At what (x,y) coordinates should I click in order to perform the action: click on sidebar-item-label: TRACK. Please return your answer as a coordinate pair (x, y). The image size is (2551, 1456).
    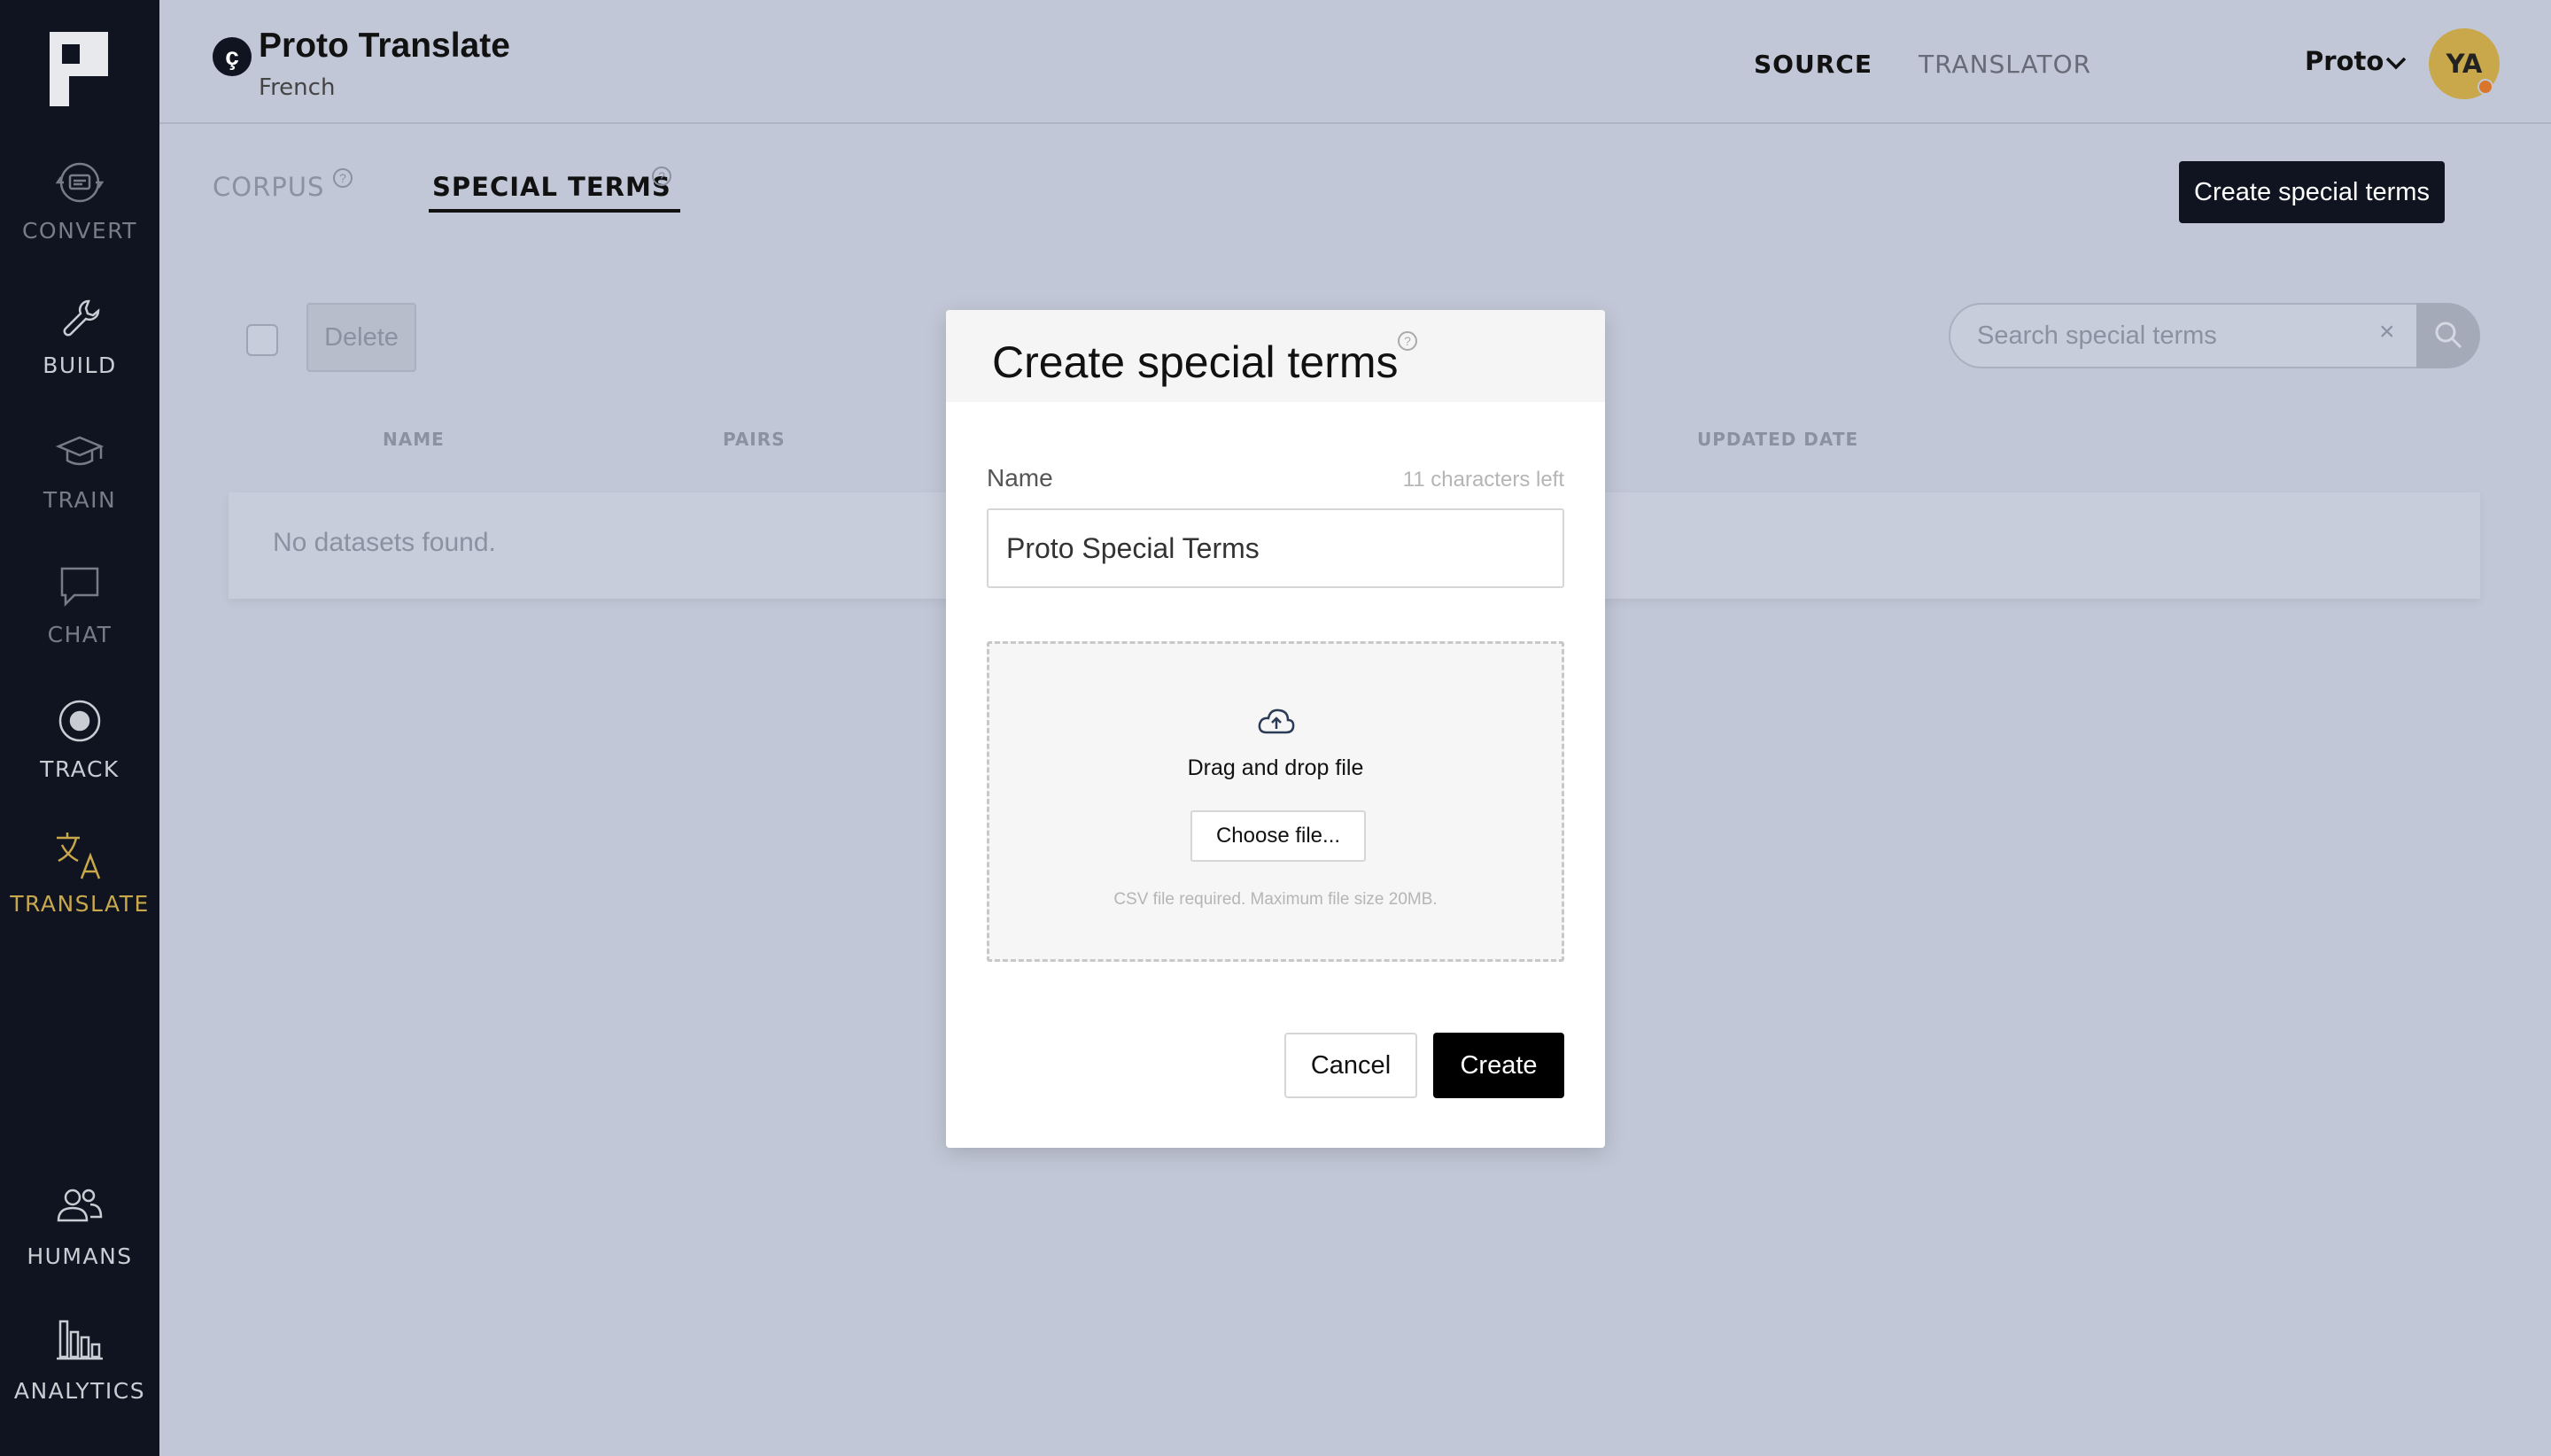
    Looking at the image, I should click on (80, 769).